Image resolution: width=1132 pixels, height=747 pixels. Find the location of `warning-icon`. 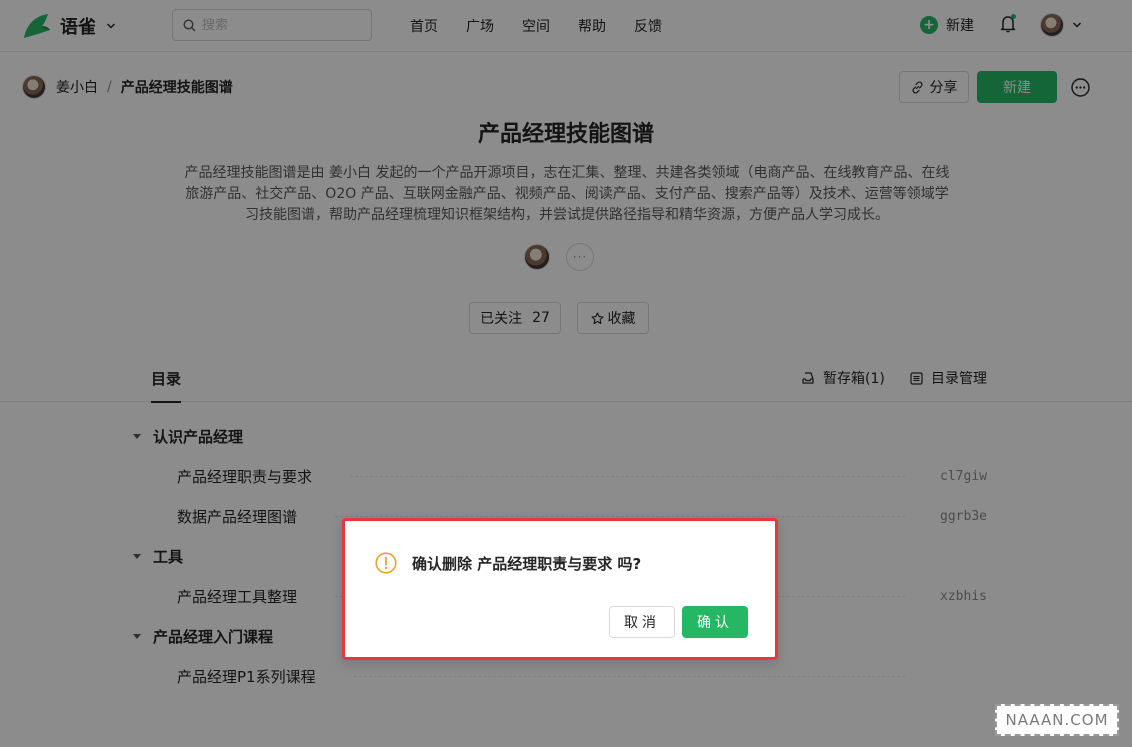

warning-icon is located at coordinates (386, 563).